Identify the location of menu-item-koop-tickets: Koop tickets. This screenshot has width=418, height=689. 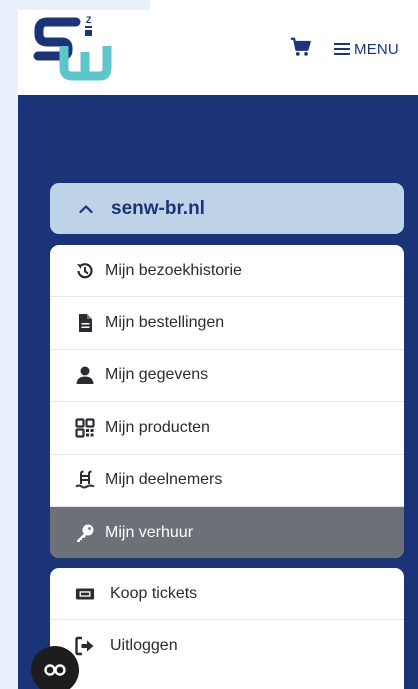
(227, 594).